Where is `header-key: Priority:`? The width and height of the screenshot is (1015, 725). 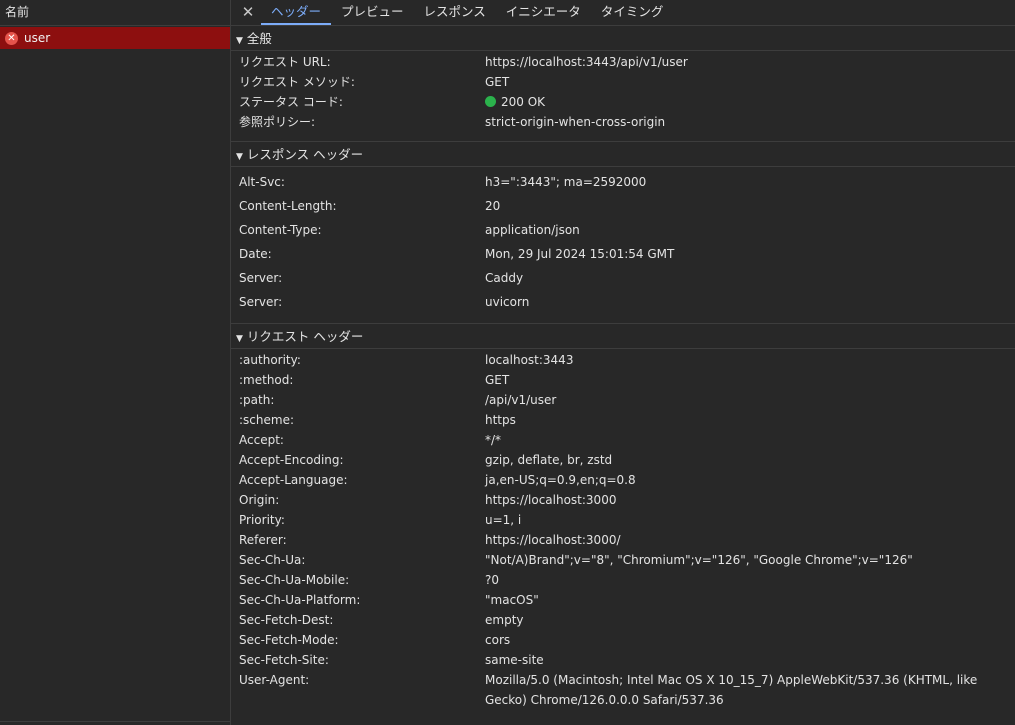
header-key: Priority: is located at coordinates (262, 520).